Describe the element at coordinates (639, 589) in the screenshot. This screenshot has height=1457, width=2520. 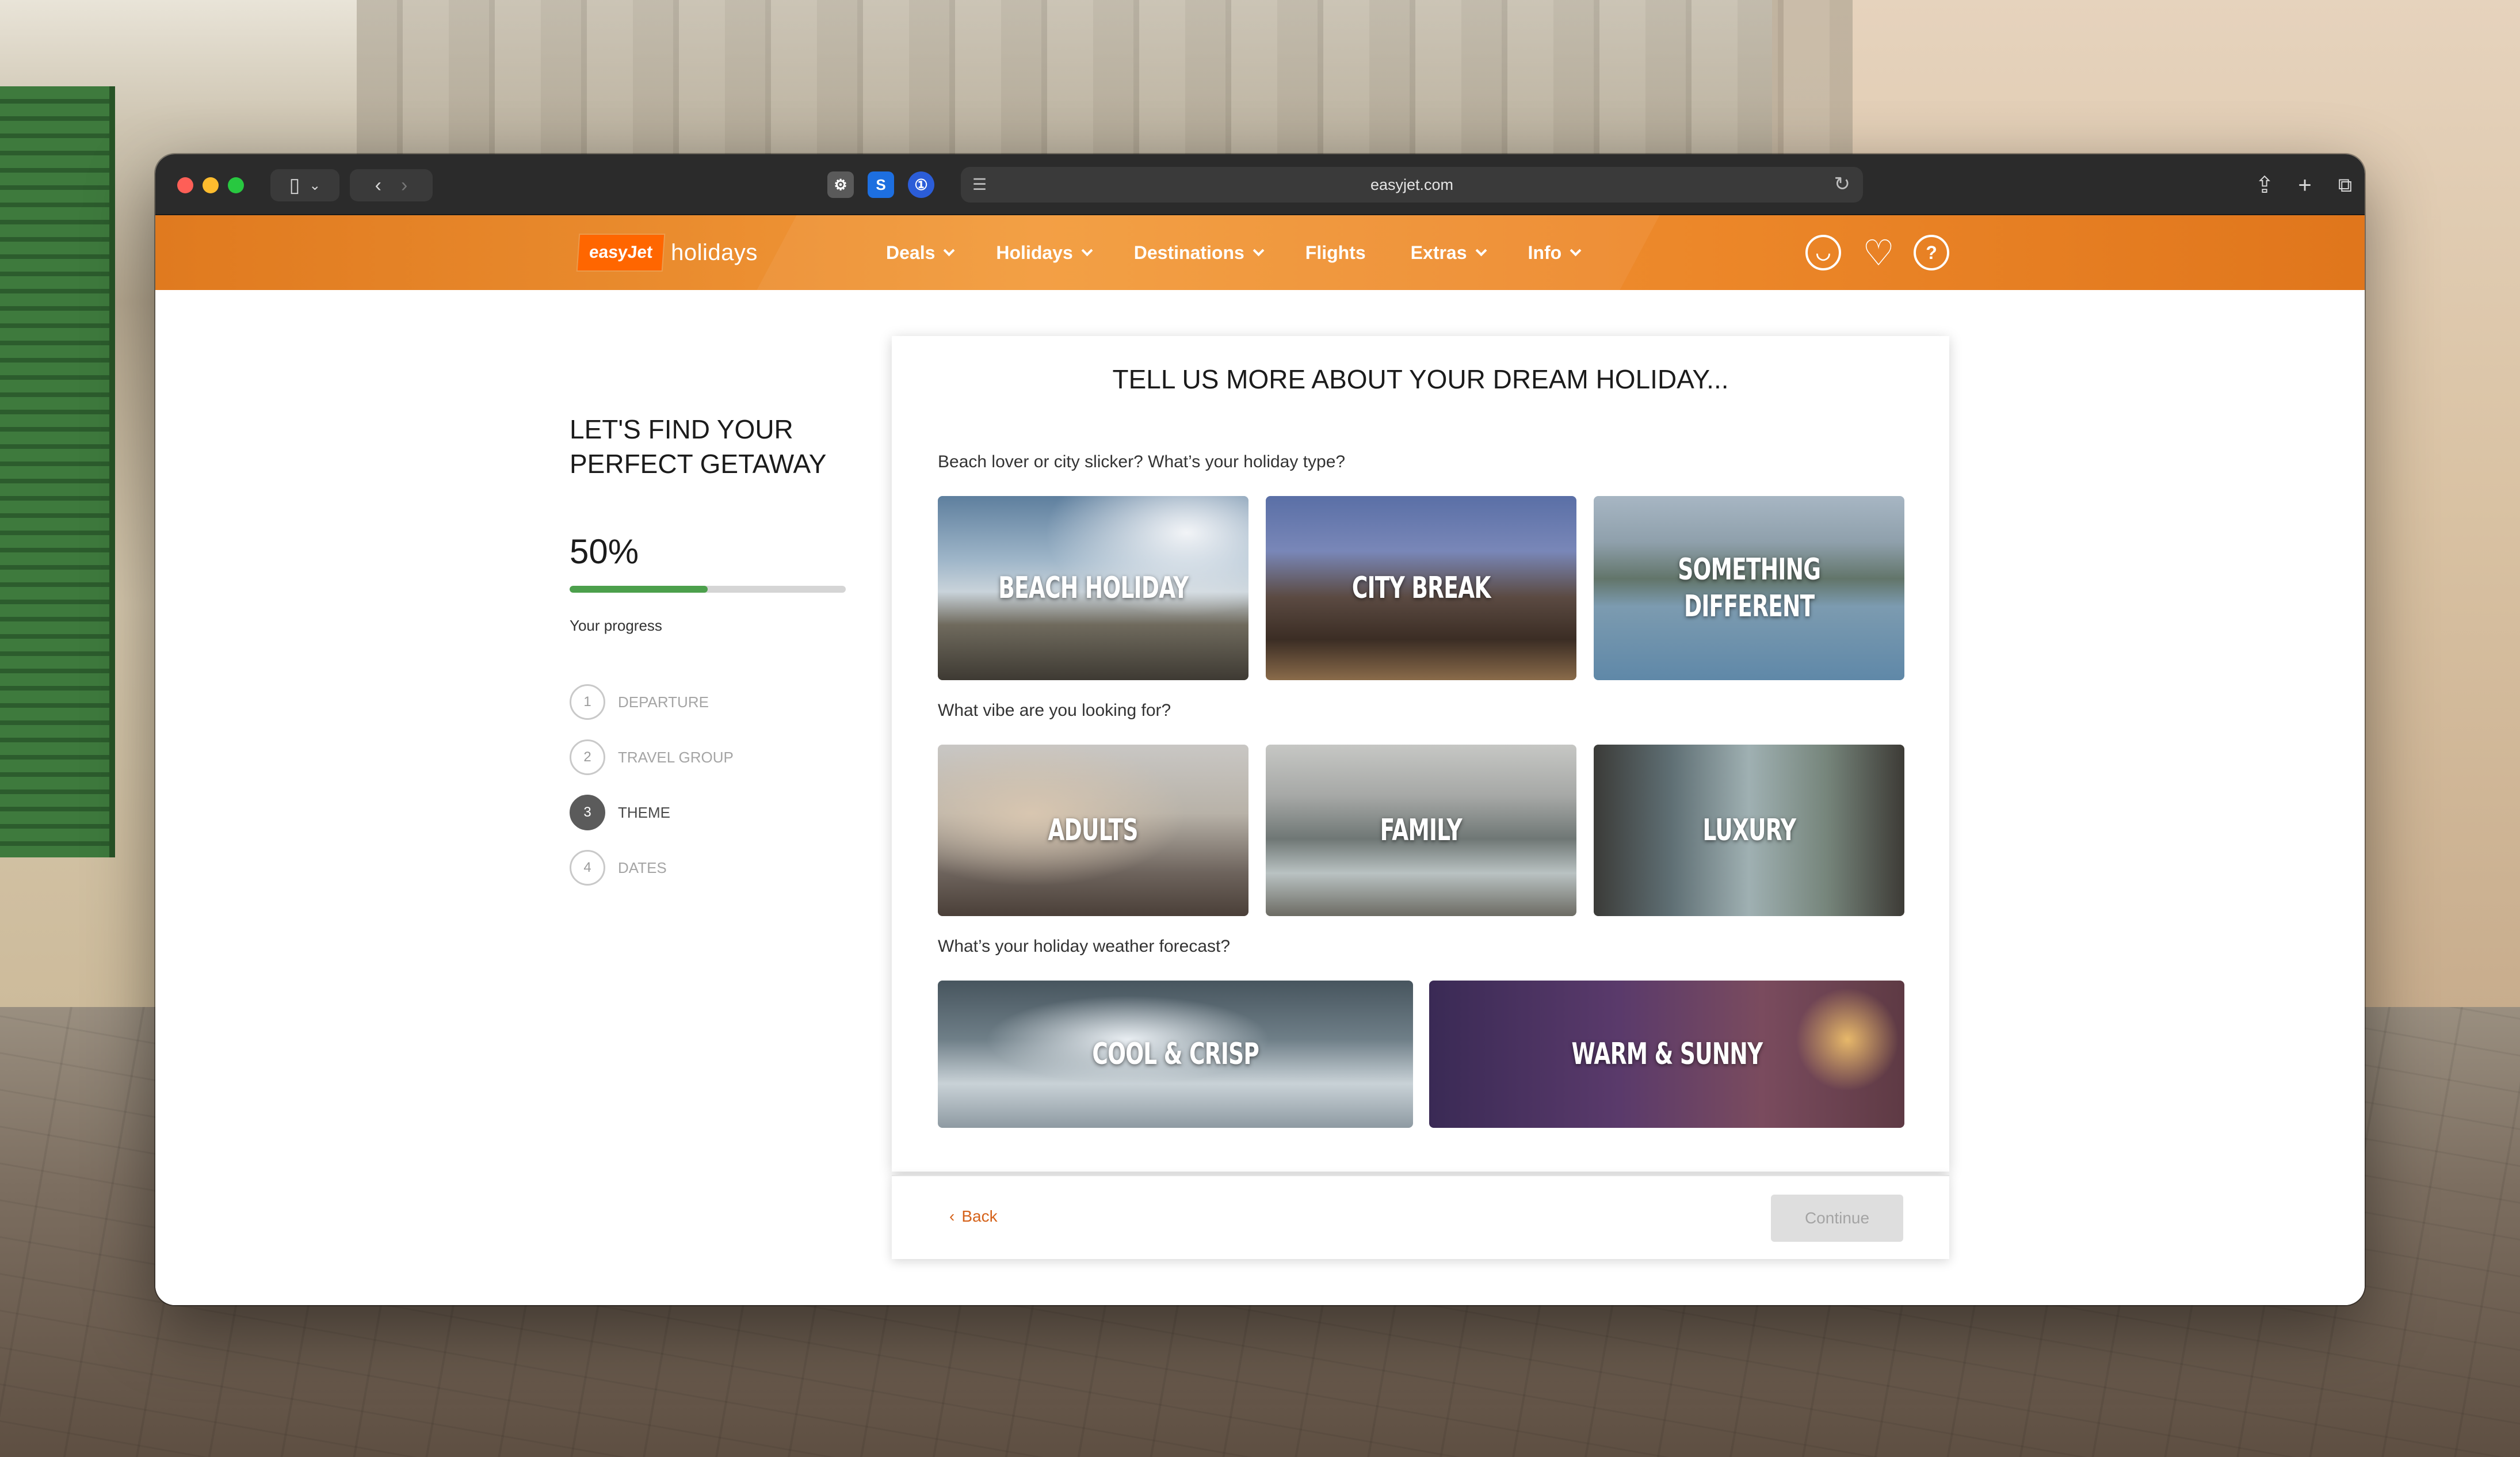
I see `progress-bar-fill` at that location.